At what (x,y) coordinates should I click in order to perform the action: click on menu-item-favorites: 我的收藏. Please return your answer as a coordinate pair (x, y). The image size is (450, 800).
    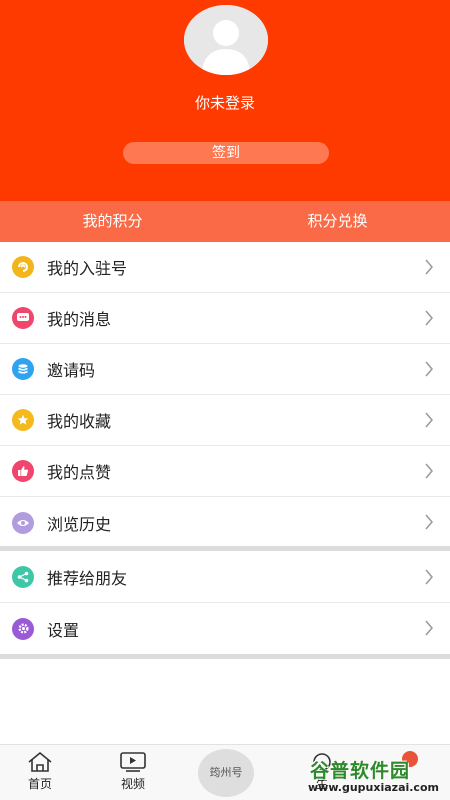
    Looking at the image, I should click on (225, 420).